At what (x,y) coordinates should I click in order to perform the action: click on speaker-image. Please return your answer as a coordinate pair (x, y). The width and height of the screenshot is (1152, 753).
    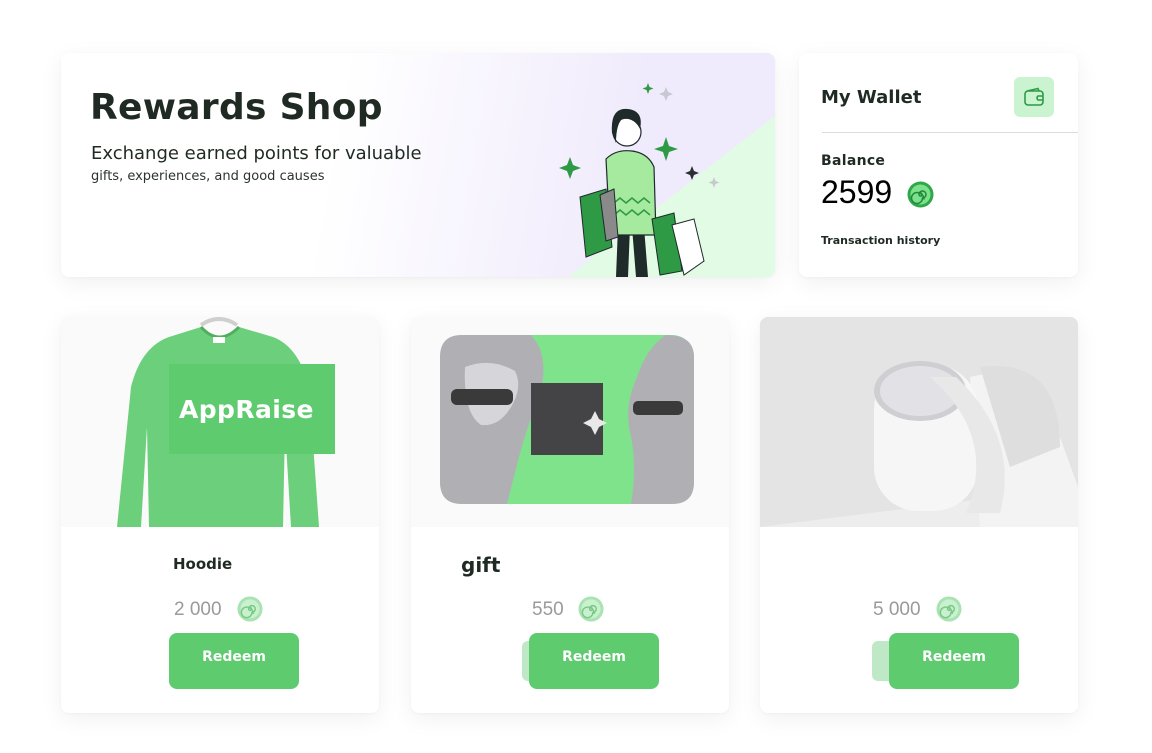
    Looking at the image, I should click on (919, 422).